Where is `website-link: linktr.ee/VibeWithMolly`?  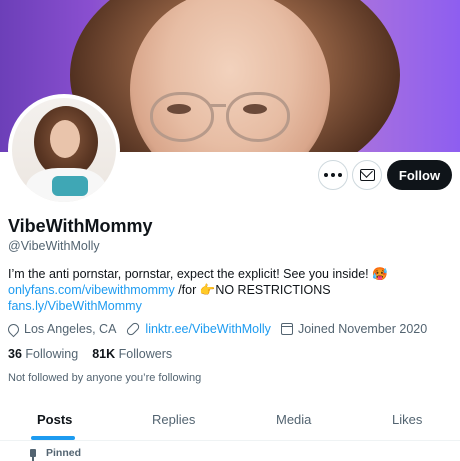 website-link: linktr.ee/VibeWithMolly is located at coordinates (208, 329).